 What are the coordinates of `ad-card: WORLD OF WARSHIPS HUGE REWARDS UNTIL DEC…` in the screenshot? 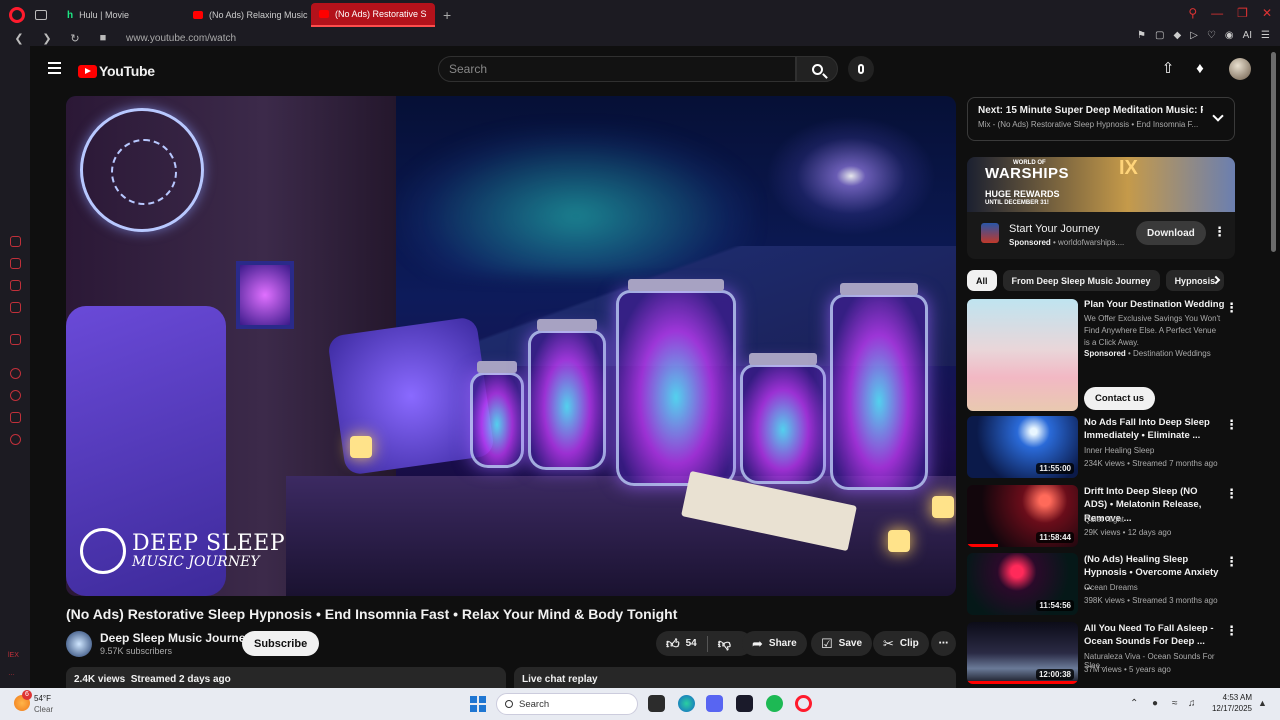 It's located at (1101, 208).